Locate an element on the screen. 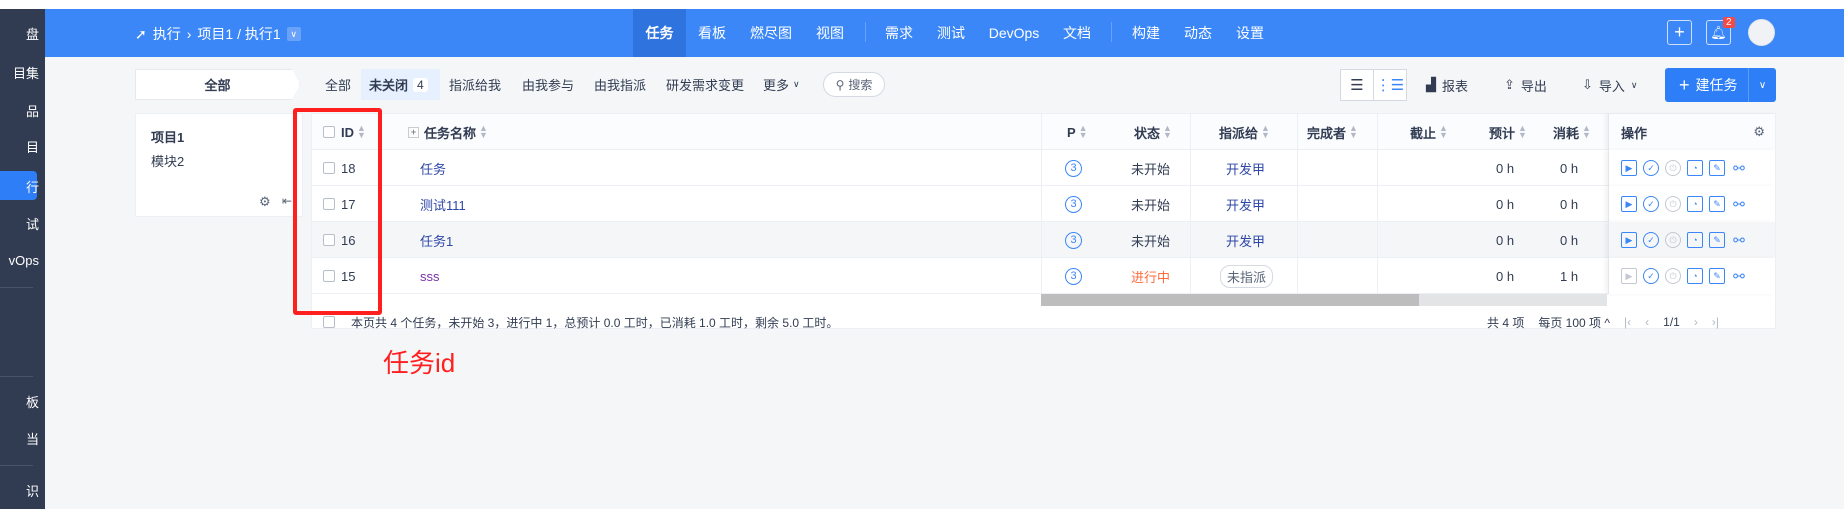  list-view-toggle: ☰ is located at coordinates (1357, 85).